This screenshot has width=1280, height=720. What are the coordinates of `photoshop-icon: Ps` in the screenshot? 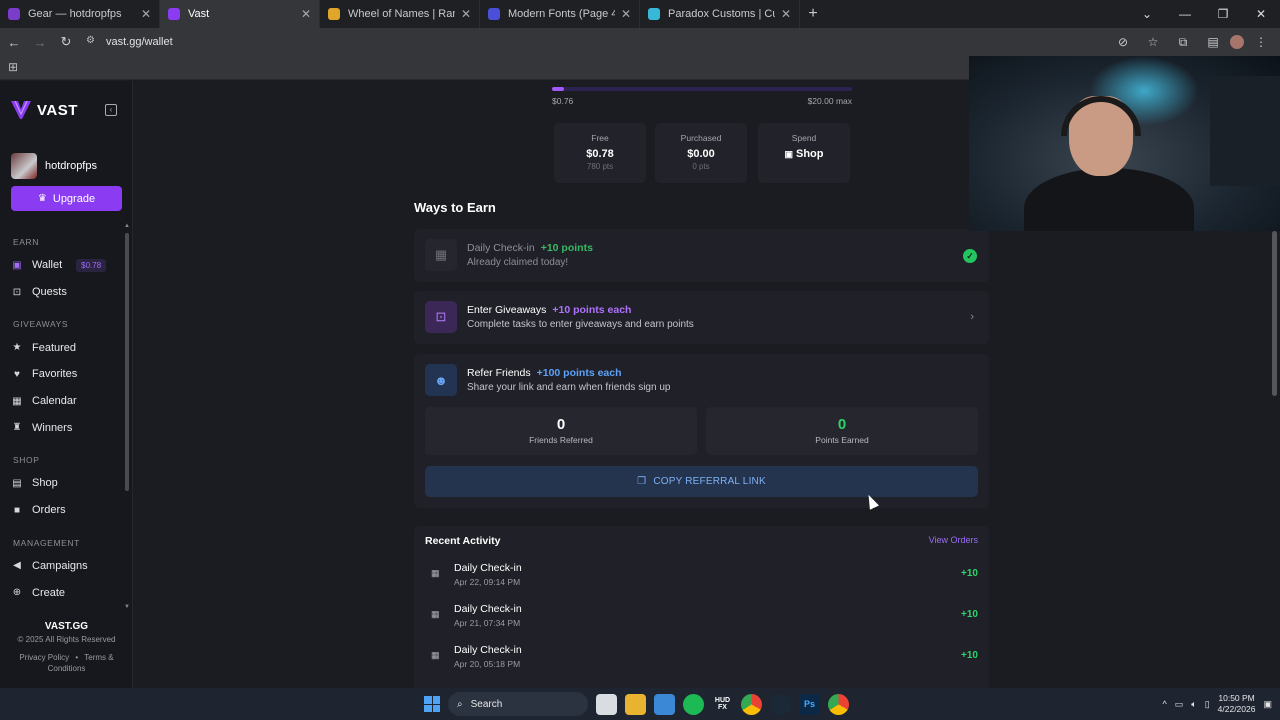 It's located at (809, 704).